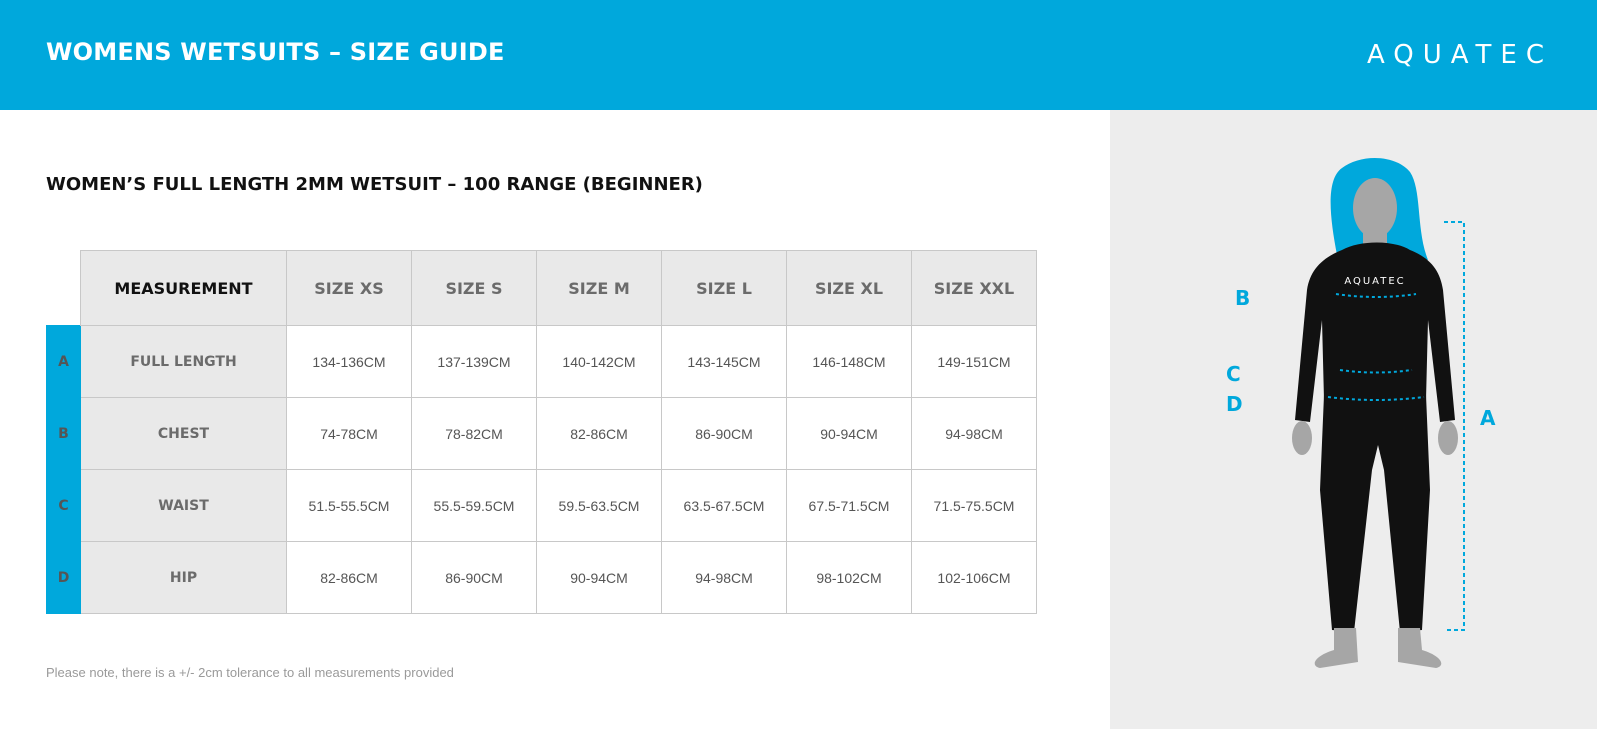 The height and width of the screenshot is (729, 1597). I want to click on label-a: A, so click(1488, 418).